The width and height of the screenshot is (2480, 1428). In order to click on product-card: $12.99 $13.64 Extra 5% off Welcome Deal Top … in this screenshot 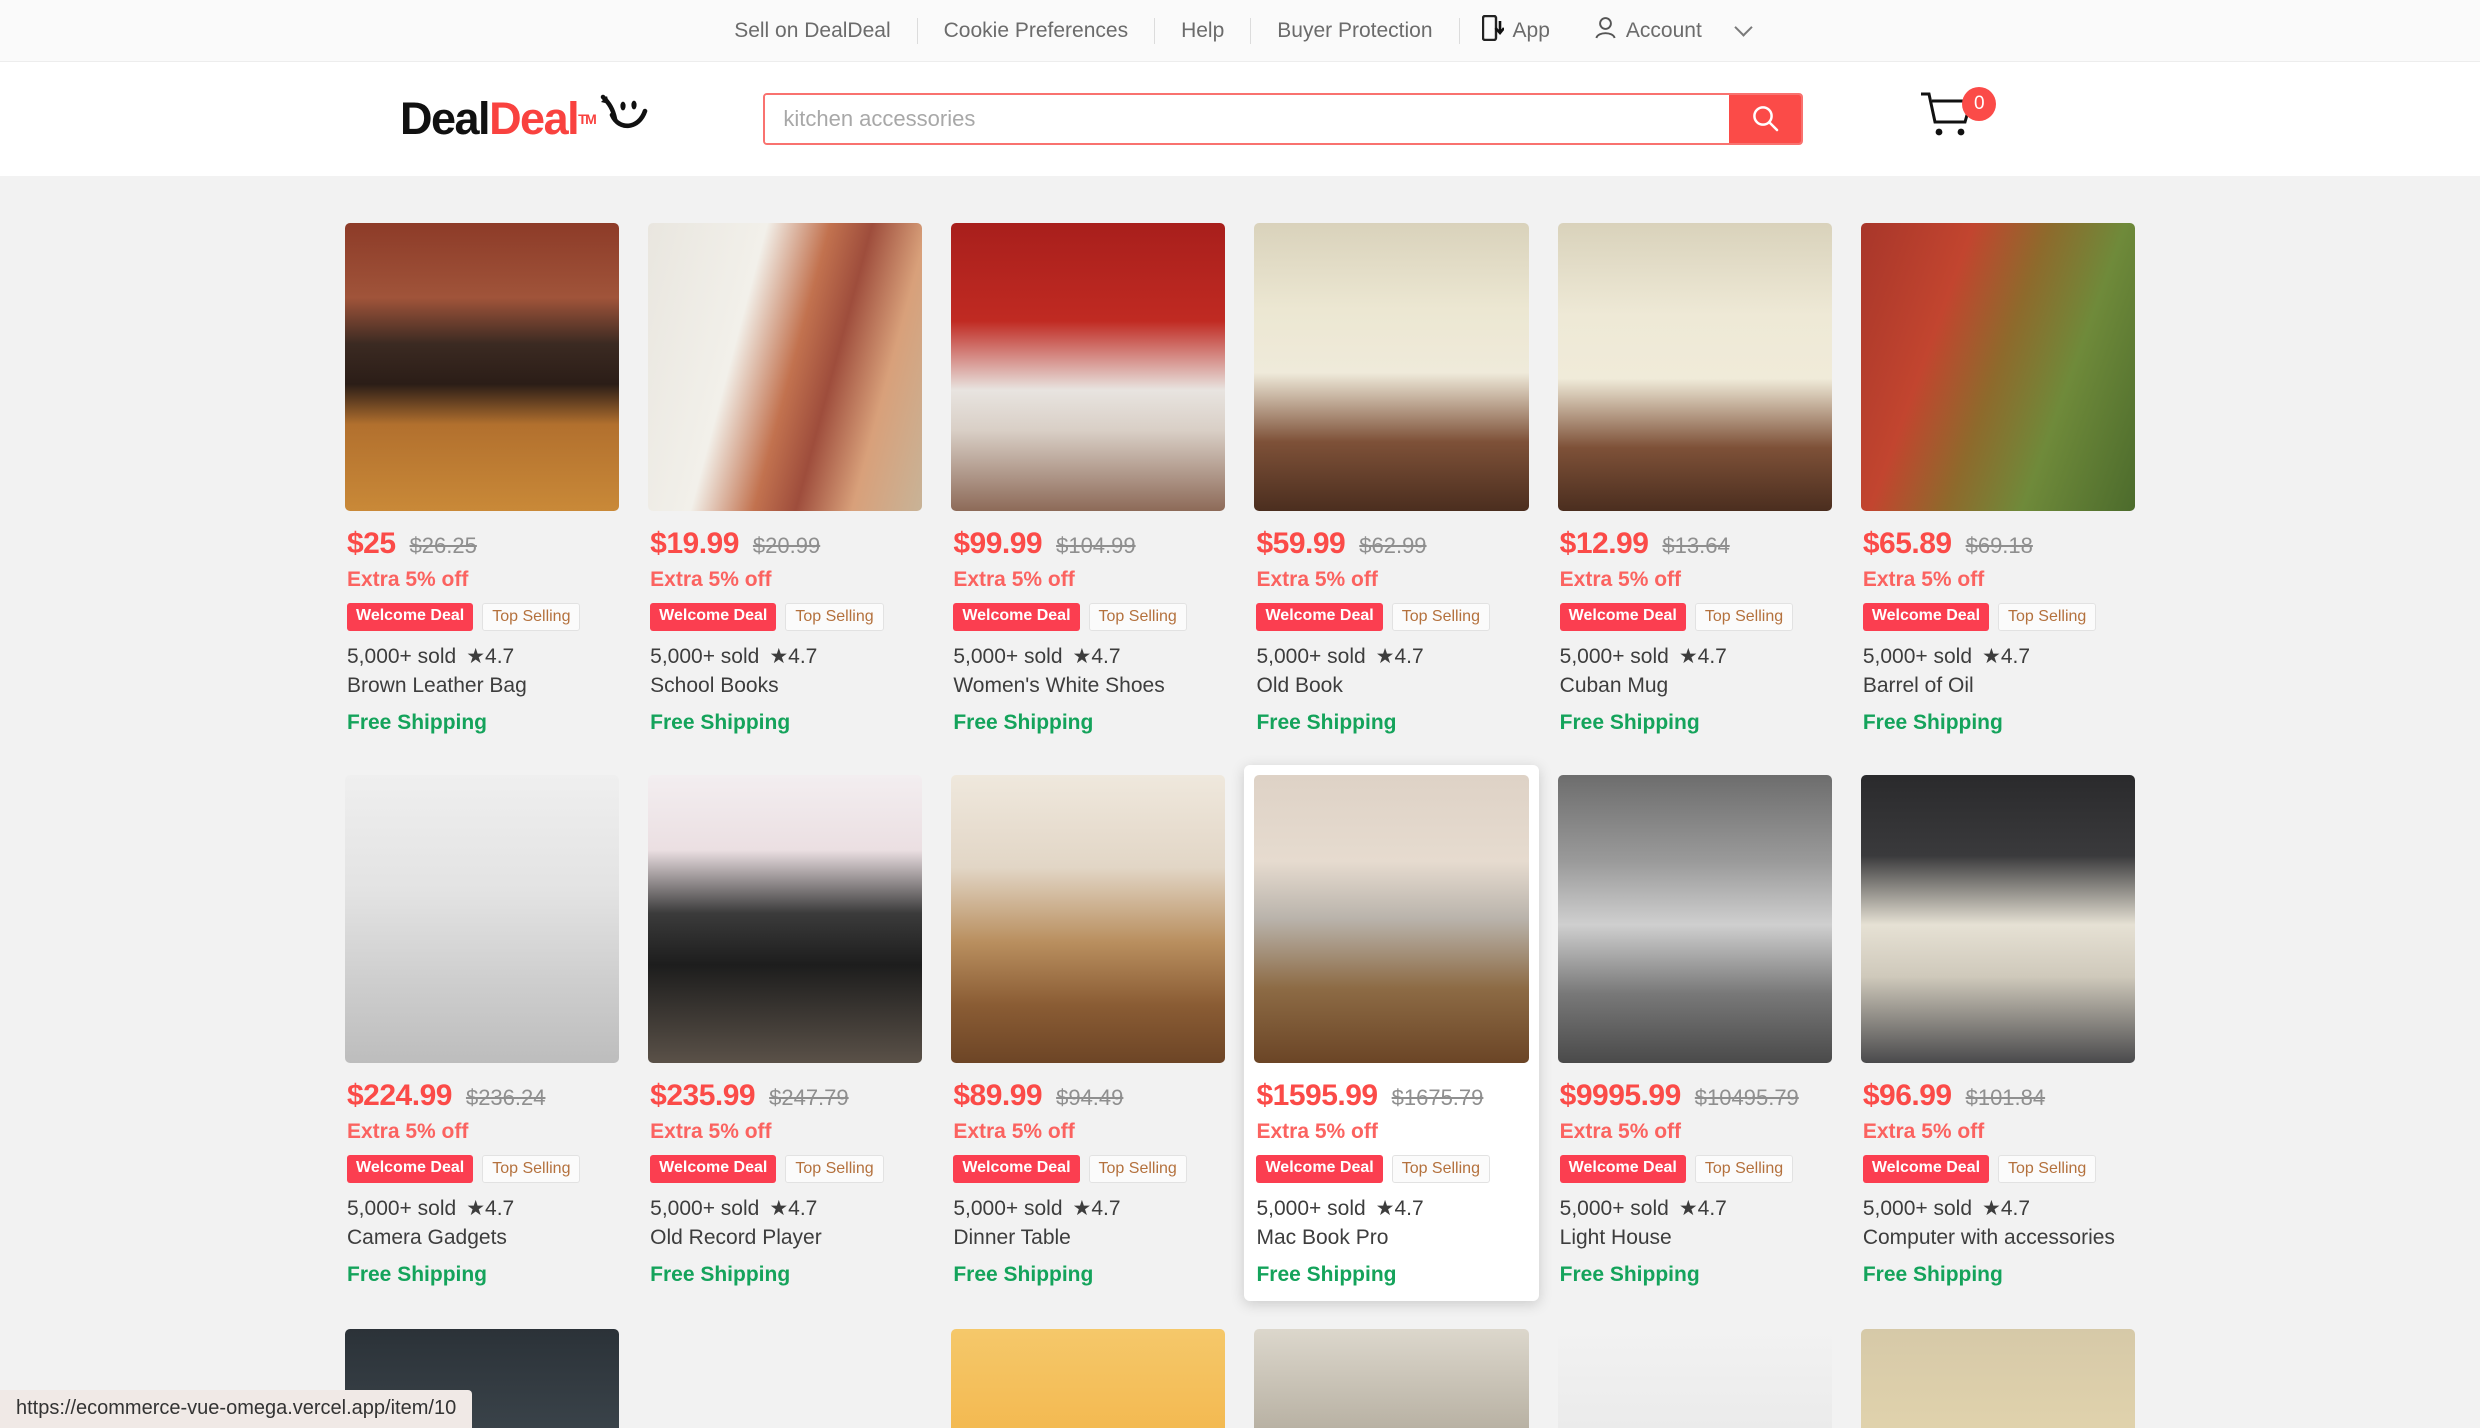, I will do `click(1694, 485)`.